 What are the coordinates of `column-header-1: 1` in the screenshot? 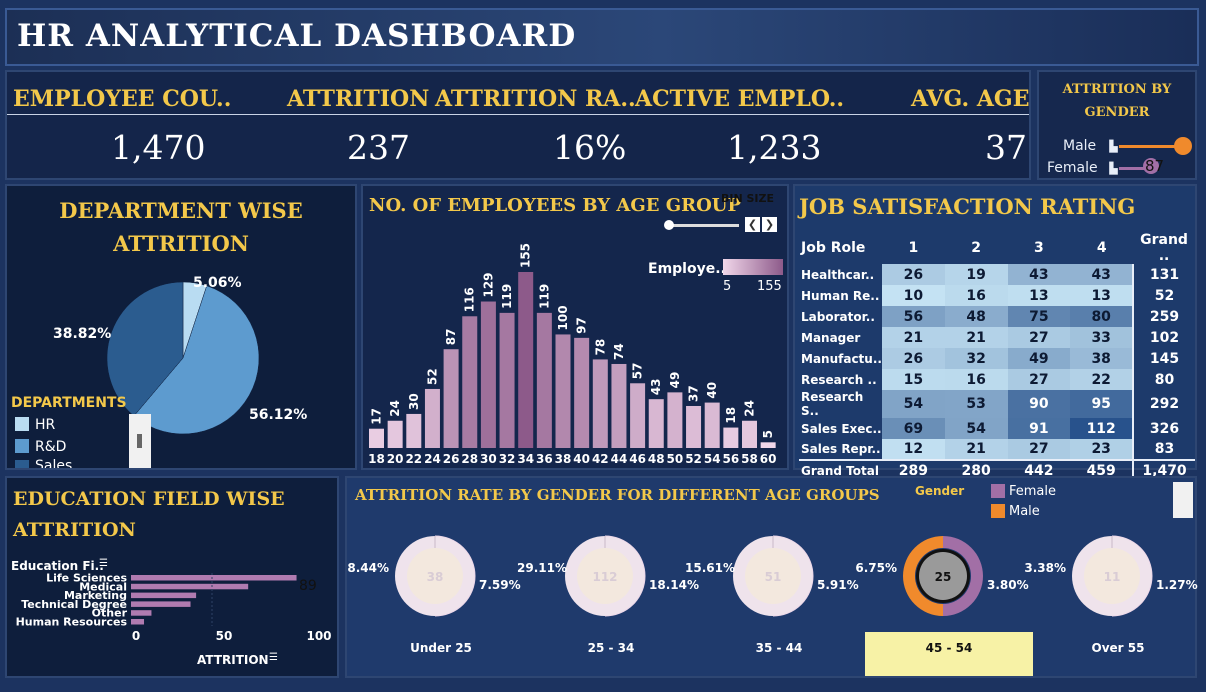 It's located at (913, 248).